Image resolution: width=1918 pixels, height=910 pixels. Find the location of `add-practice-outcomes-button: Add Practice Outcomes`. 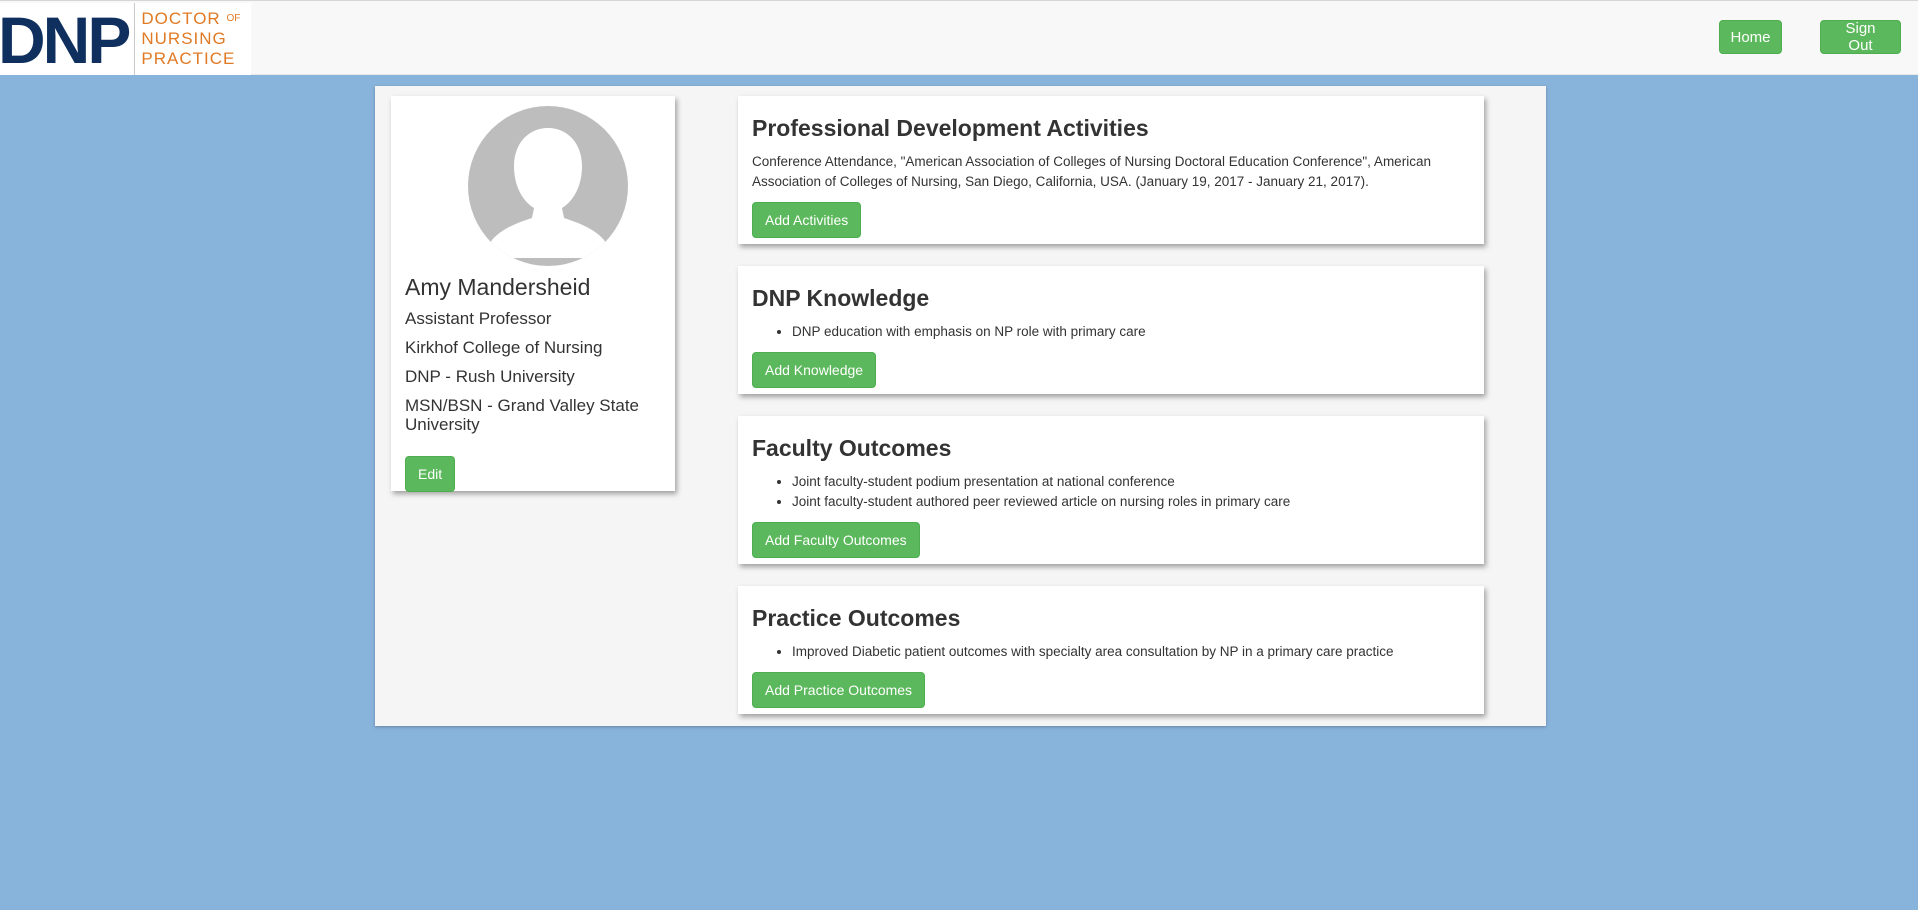

add-practice-outcomes-button: Add Practice Outcomes is located at coordinates (839, 690).